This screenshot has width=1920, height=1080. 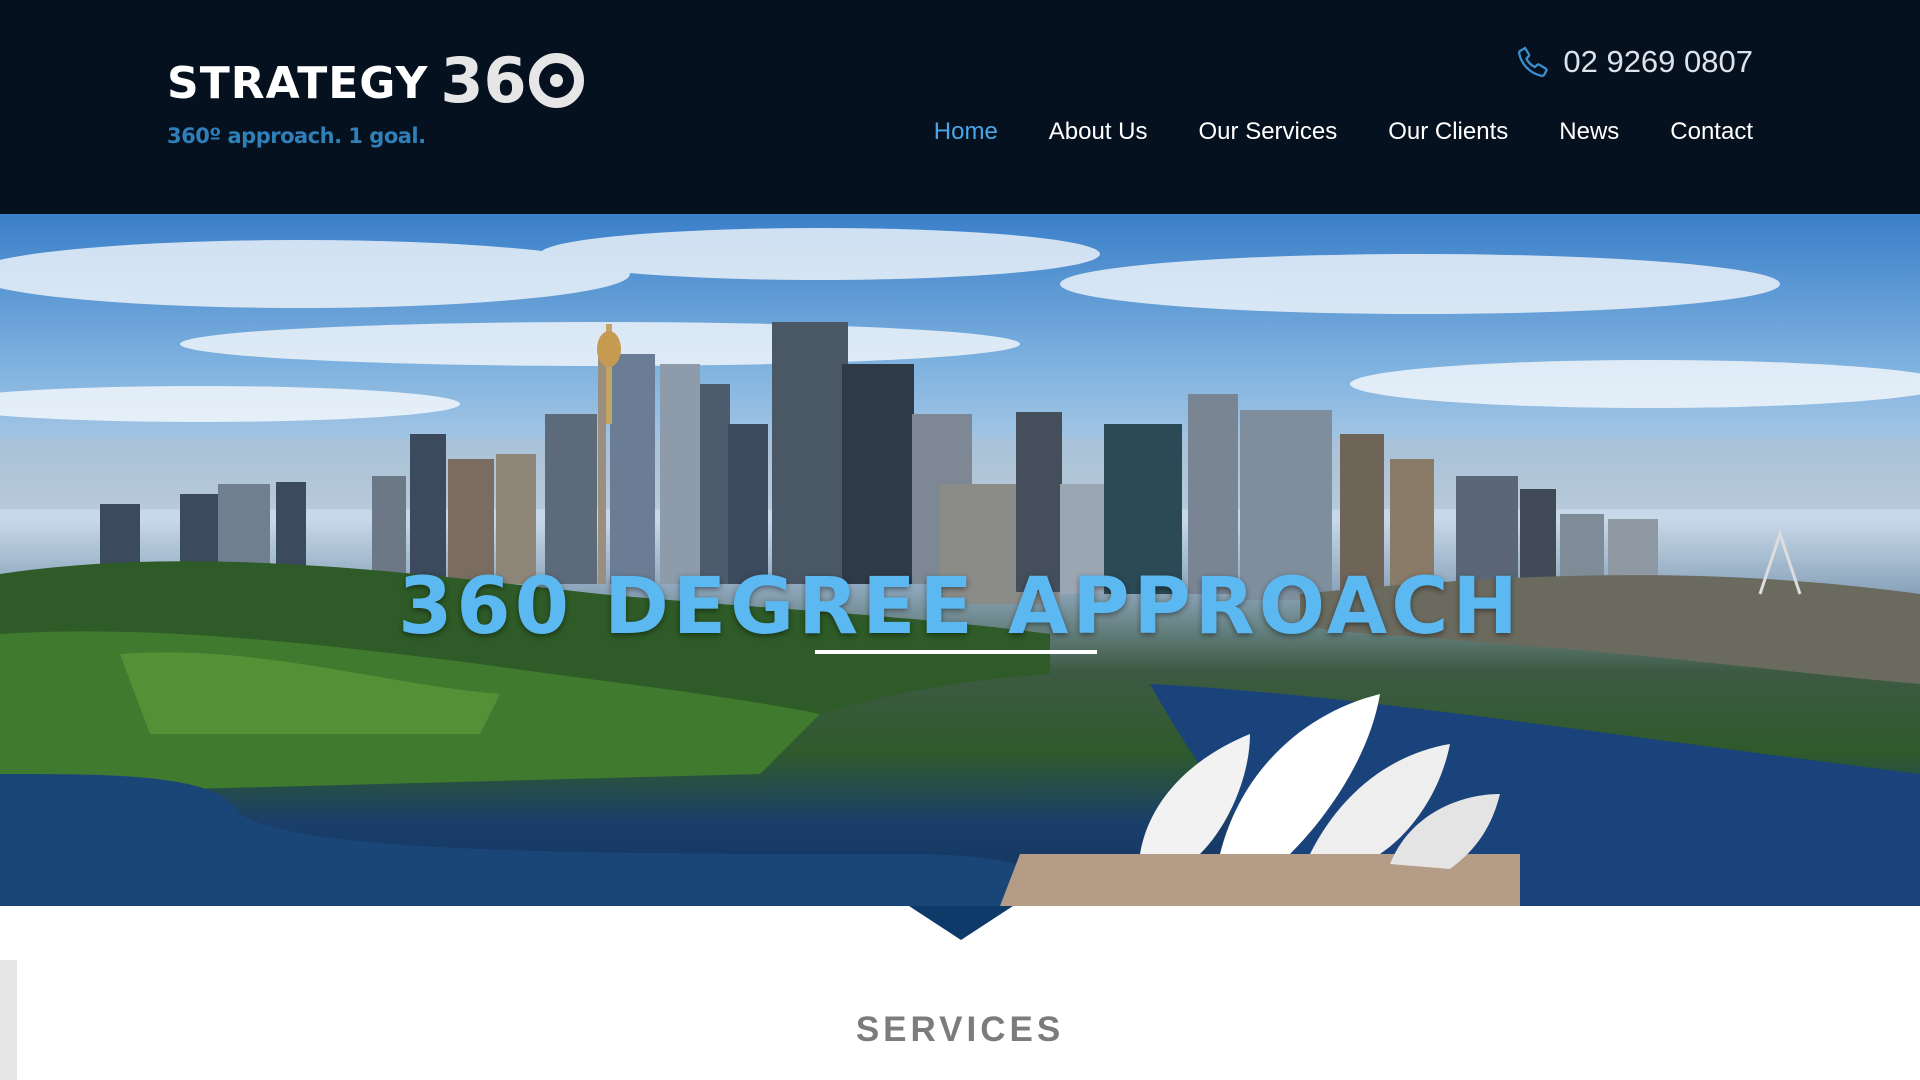 What do you see at coordinates (1268, 132) in the screenshot?
I see `nav-our-services: Our Services` at bounding box center [1268, 132].